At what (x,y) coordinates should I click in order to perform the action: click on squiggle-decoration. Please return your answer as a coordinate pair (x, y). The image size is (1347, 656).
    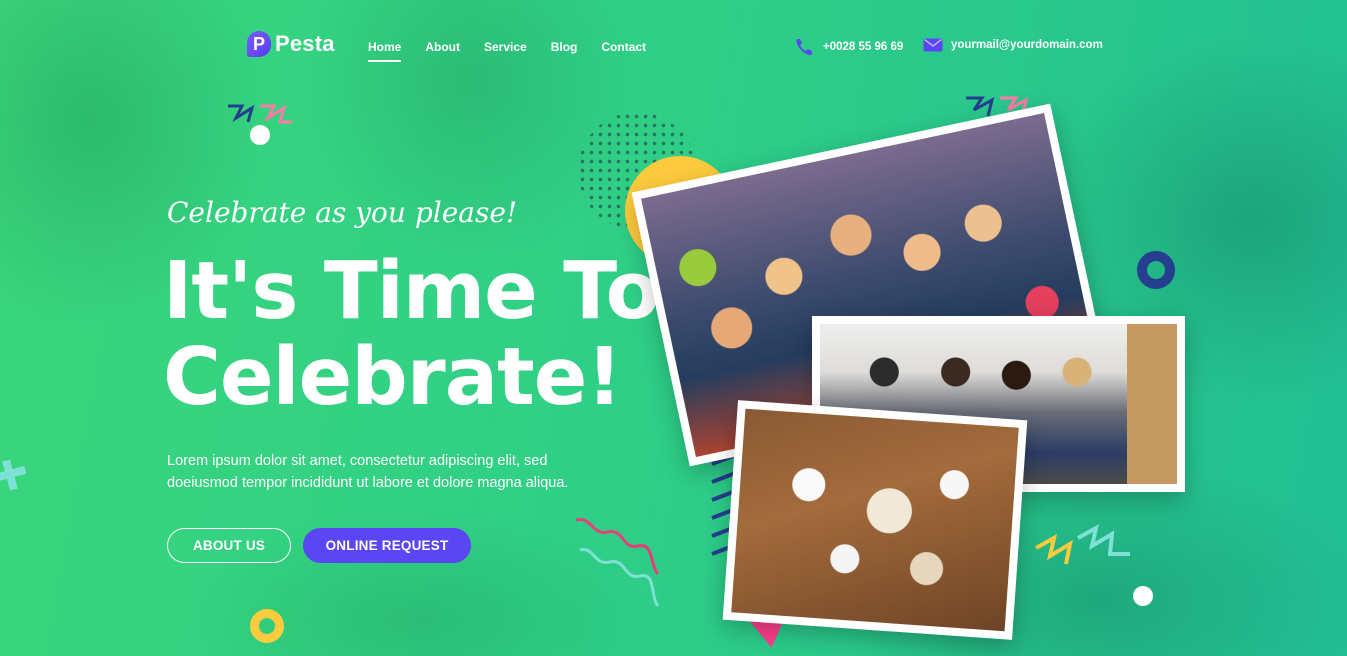
    Looking at the image, I should click on (617, 562).